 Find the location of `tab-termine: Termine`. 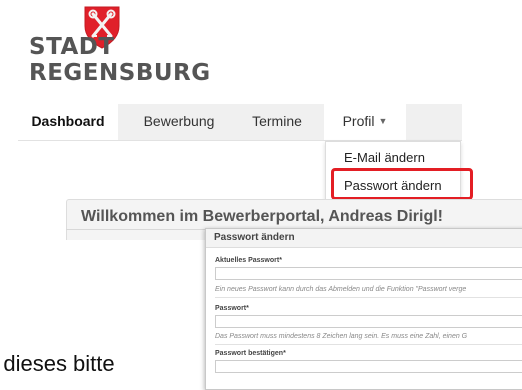

tab-termine: Termine is located at coordinates (277, 122).